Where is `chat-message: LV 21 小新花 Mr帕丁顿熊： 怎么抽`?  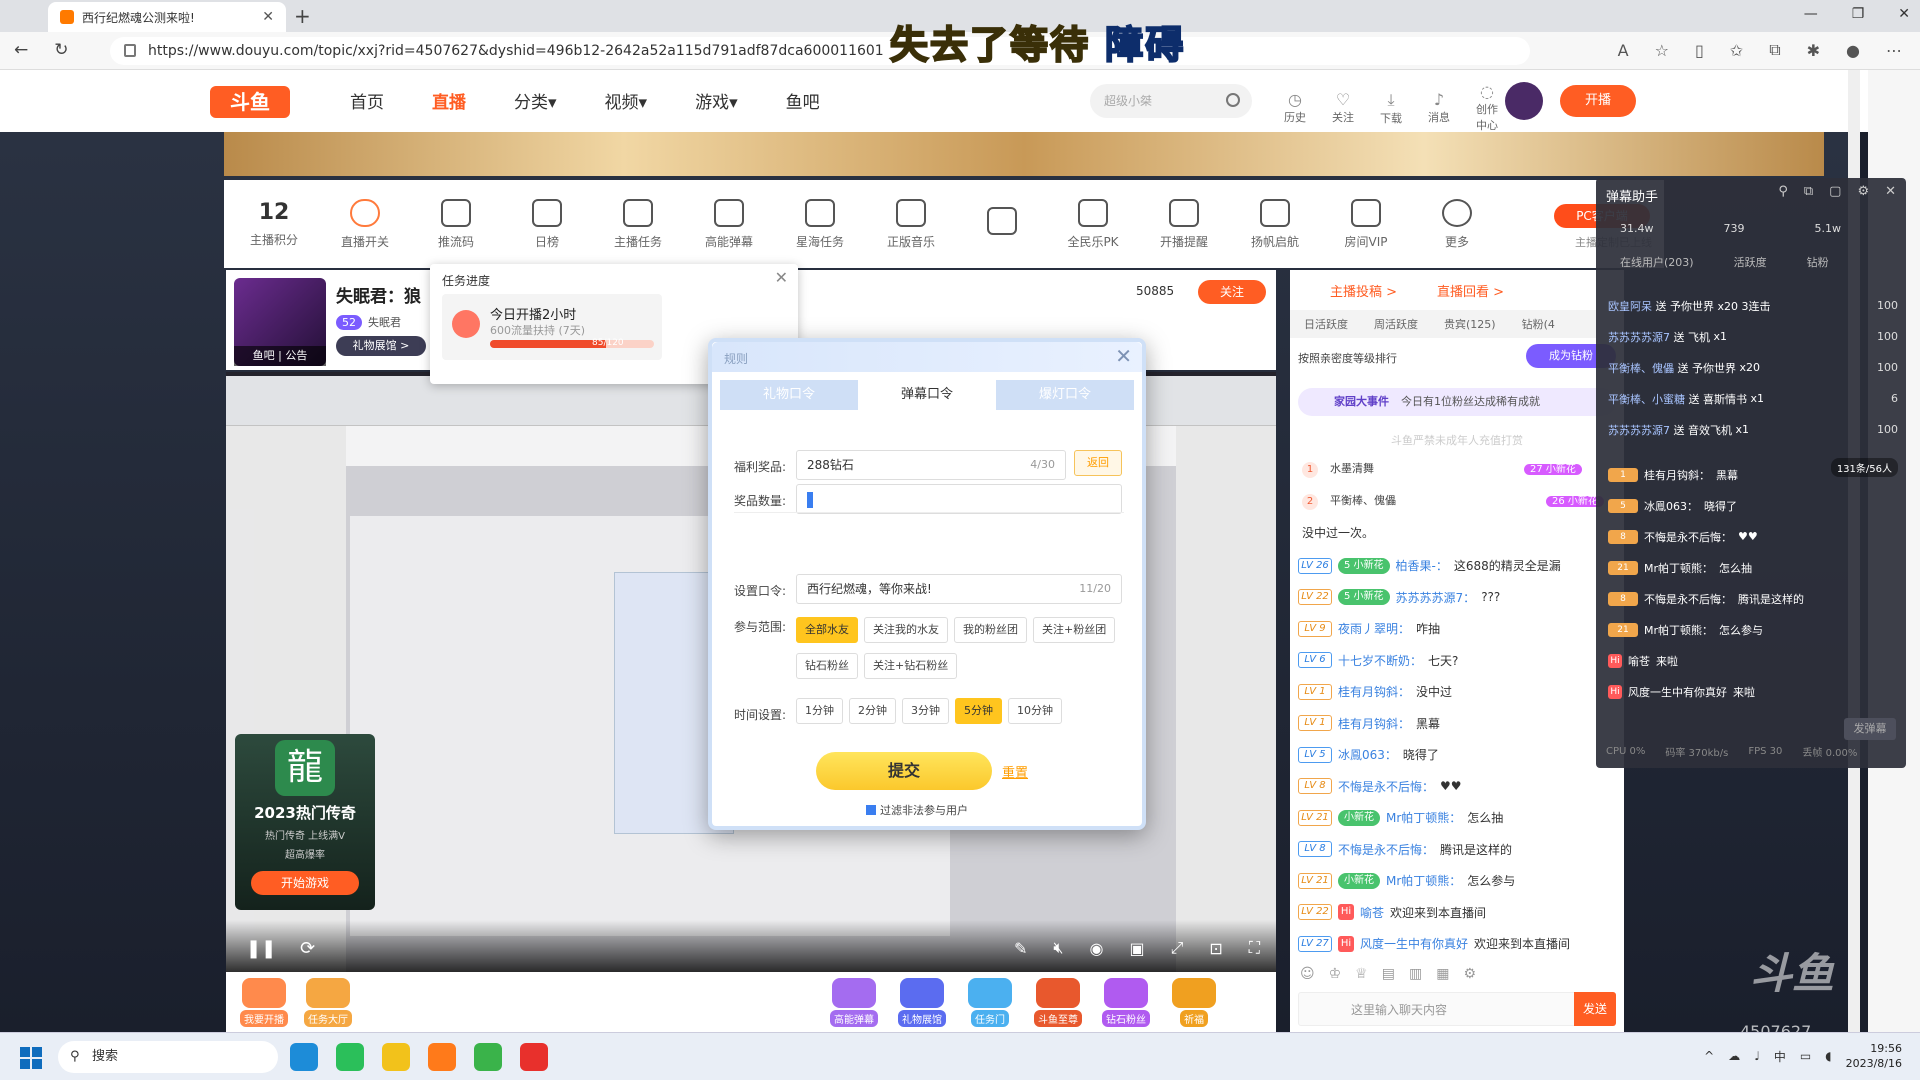
chat-message: LV 21 小新花 Mr帕丁顿熊： 怎么抽 is located at coordinates (1457, 818).